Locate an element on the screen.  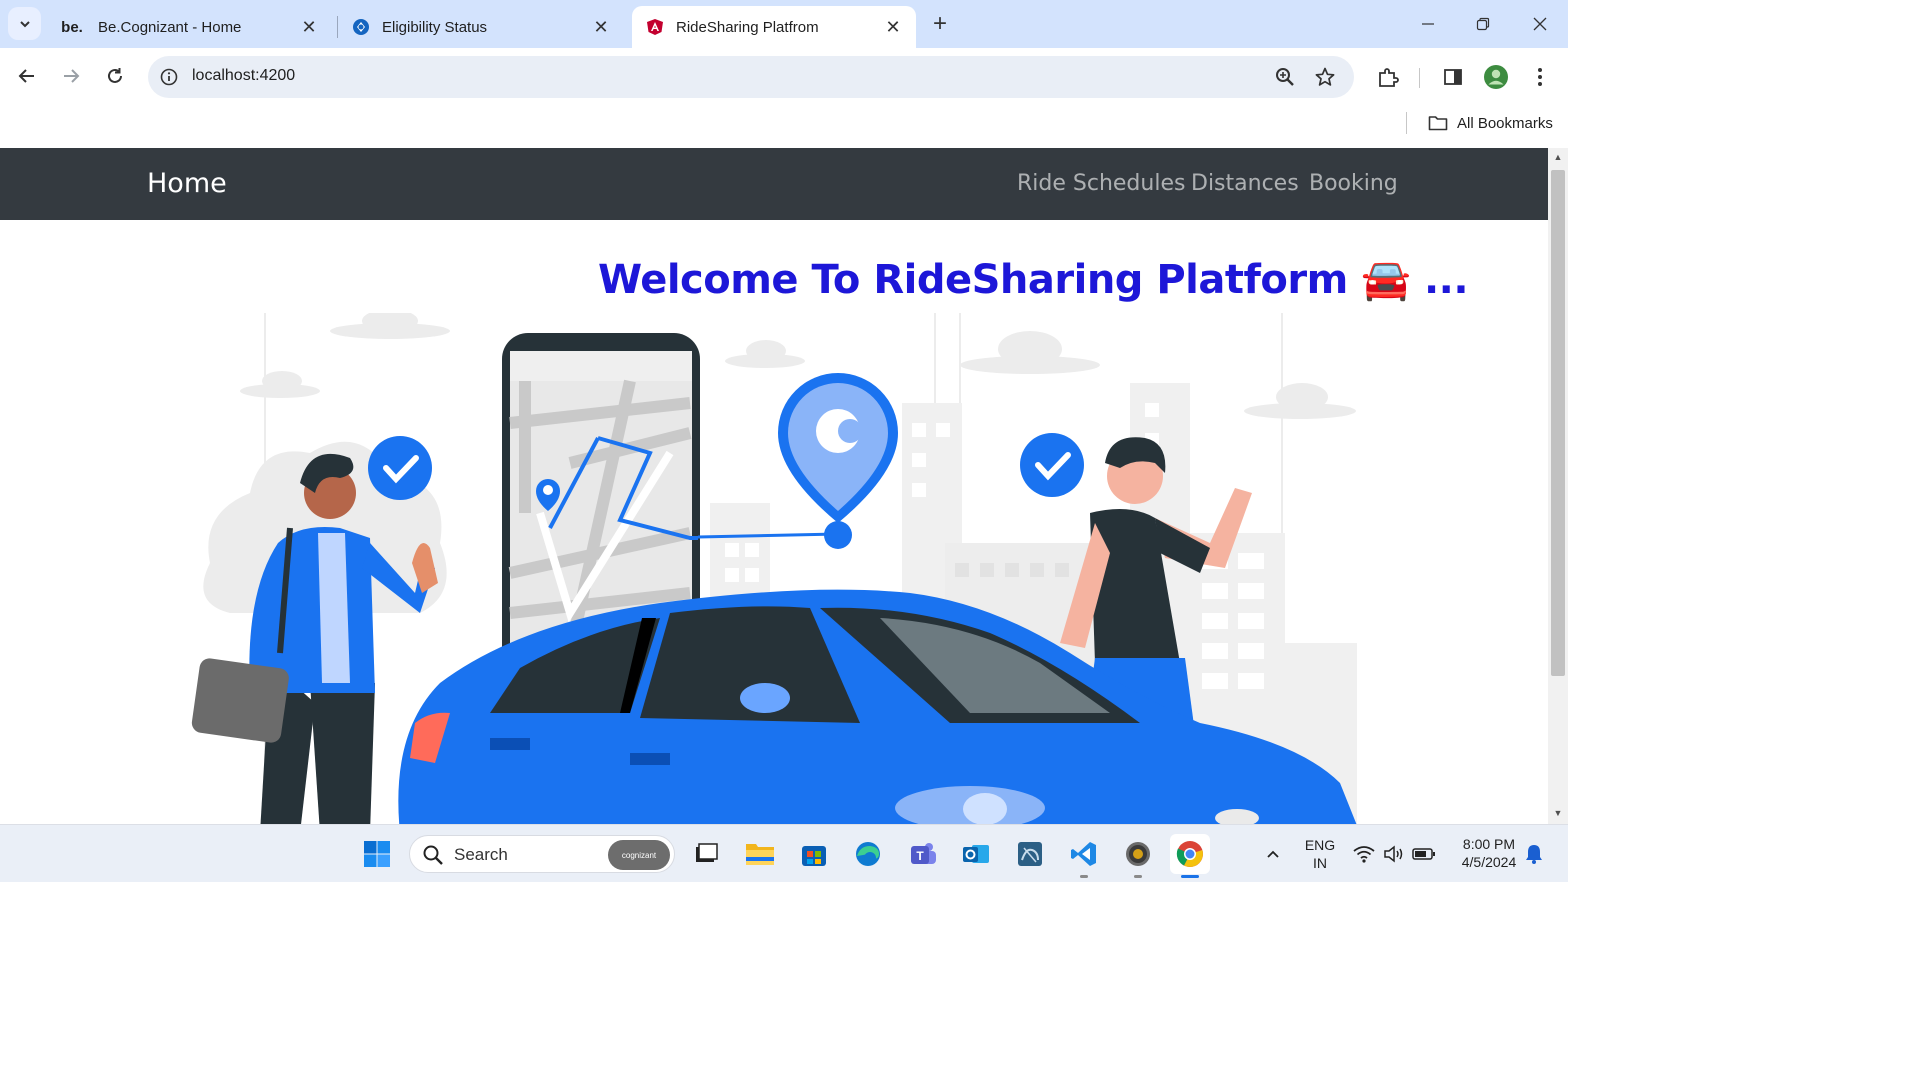
active-app-indicator is located at coordinates (1190, 876).